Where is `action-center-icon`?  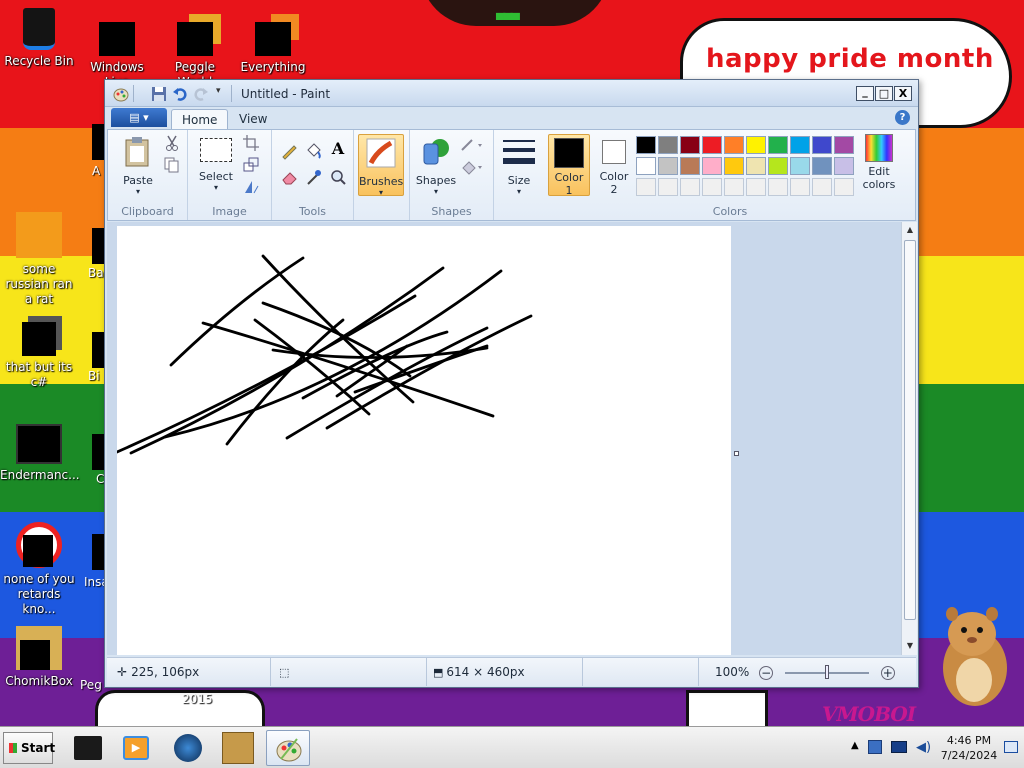 action-center-icon is located at coordinates (1011, 747).